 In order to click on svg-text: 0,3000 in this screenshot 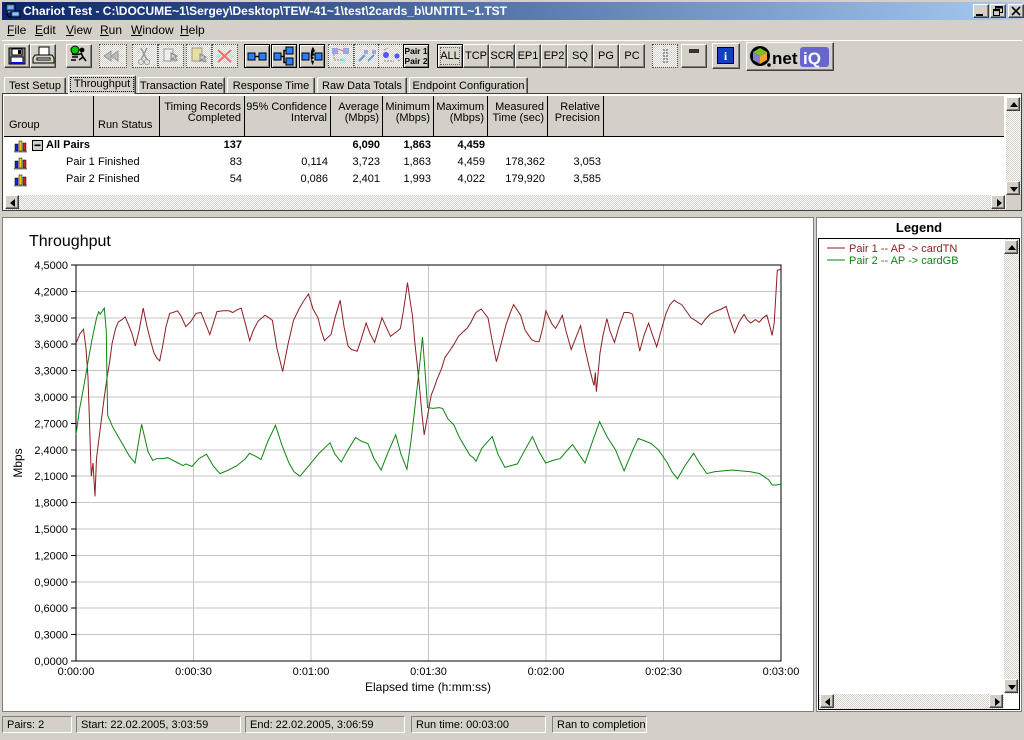, I will do `click(51, 636)`.